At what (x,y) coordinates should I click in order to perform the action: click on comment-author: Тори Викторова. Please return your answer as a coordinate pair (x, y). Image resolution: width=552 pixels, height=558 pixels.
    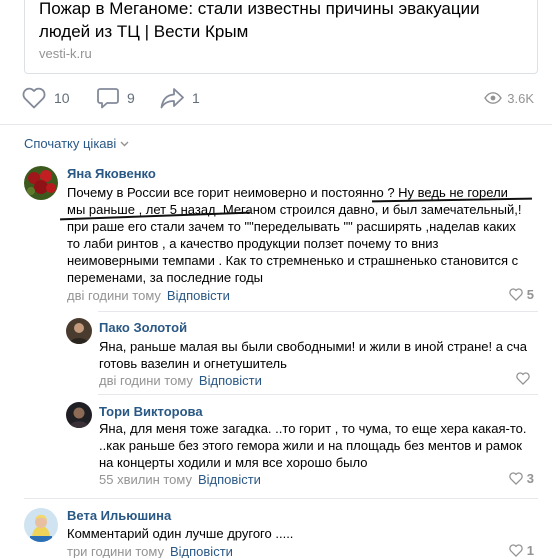
    Looking at the image, I should click on (151, 411).